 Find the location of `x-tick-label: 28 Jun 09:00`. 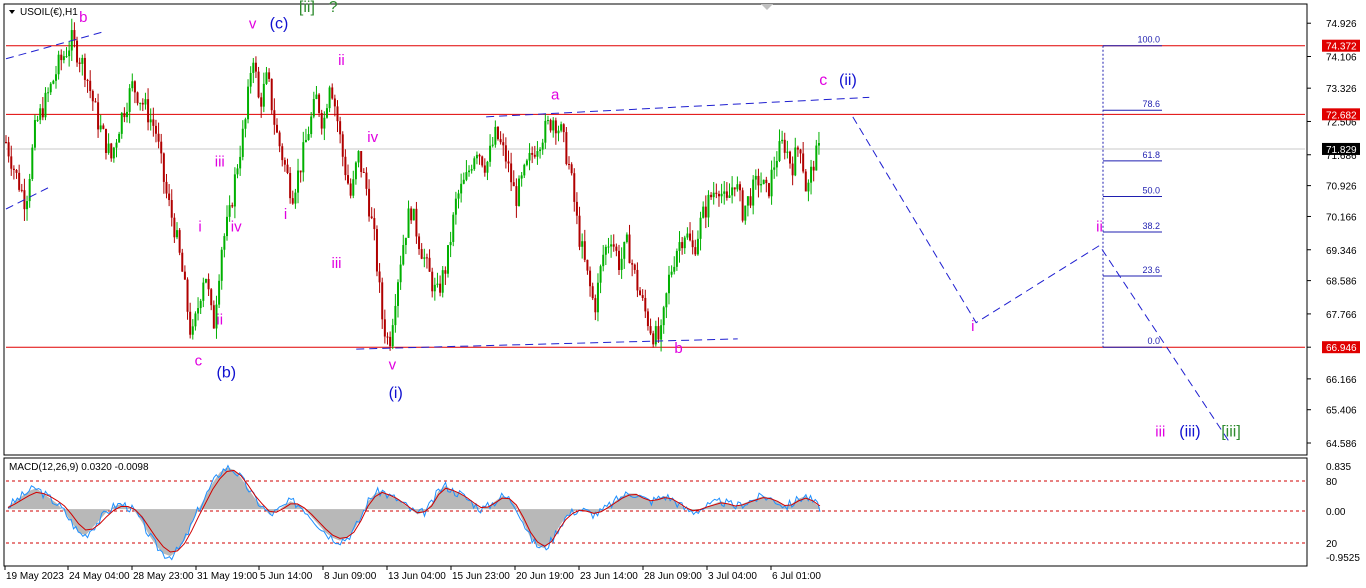

x-tick-label: 28 Jun 09:00 is located at coordinates (673, 576).